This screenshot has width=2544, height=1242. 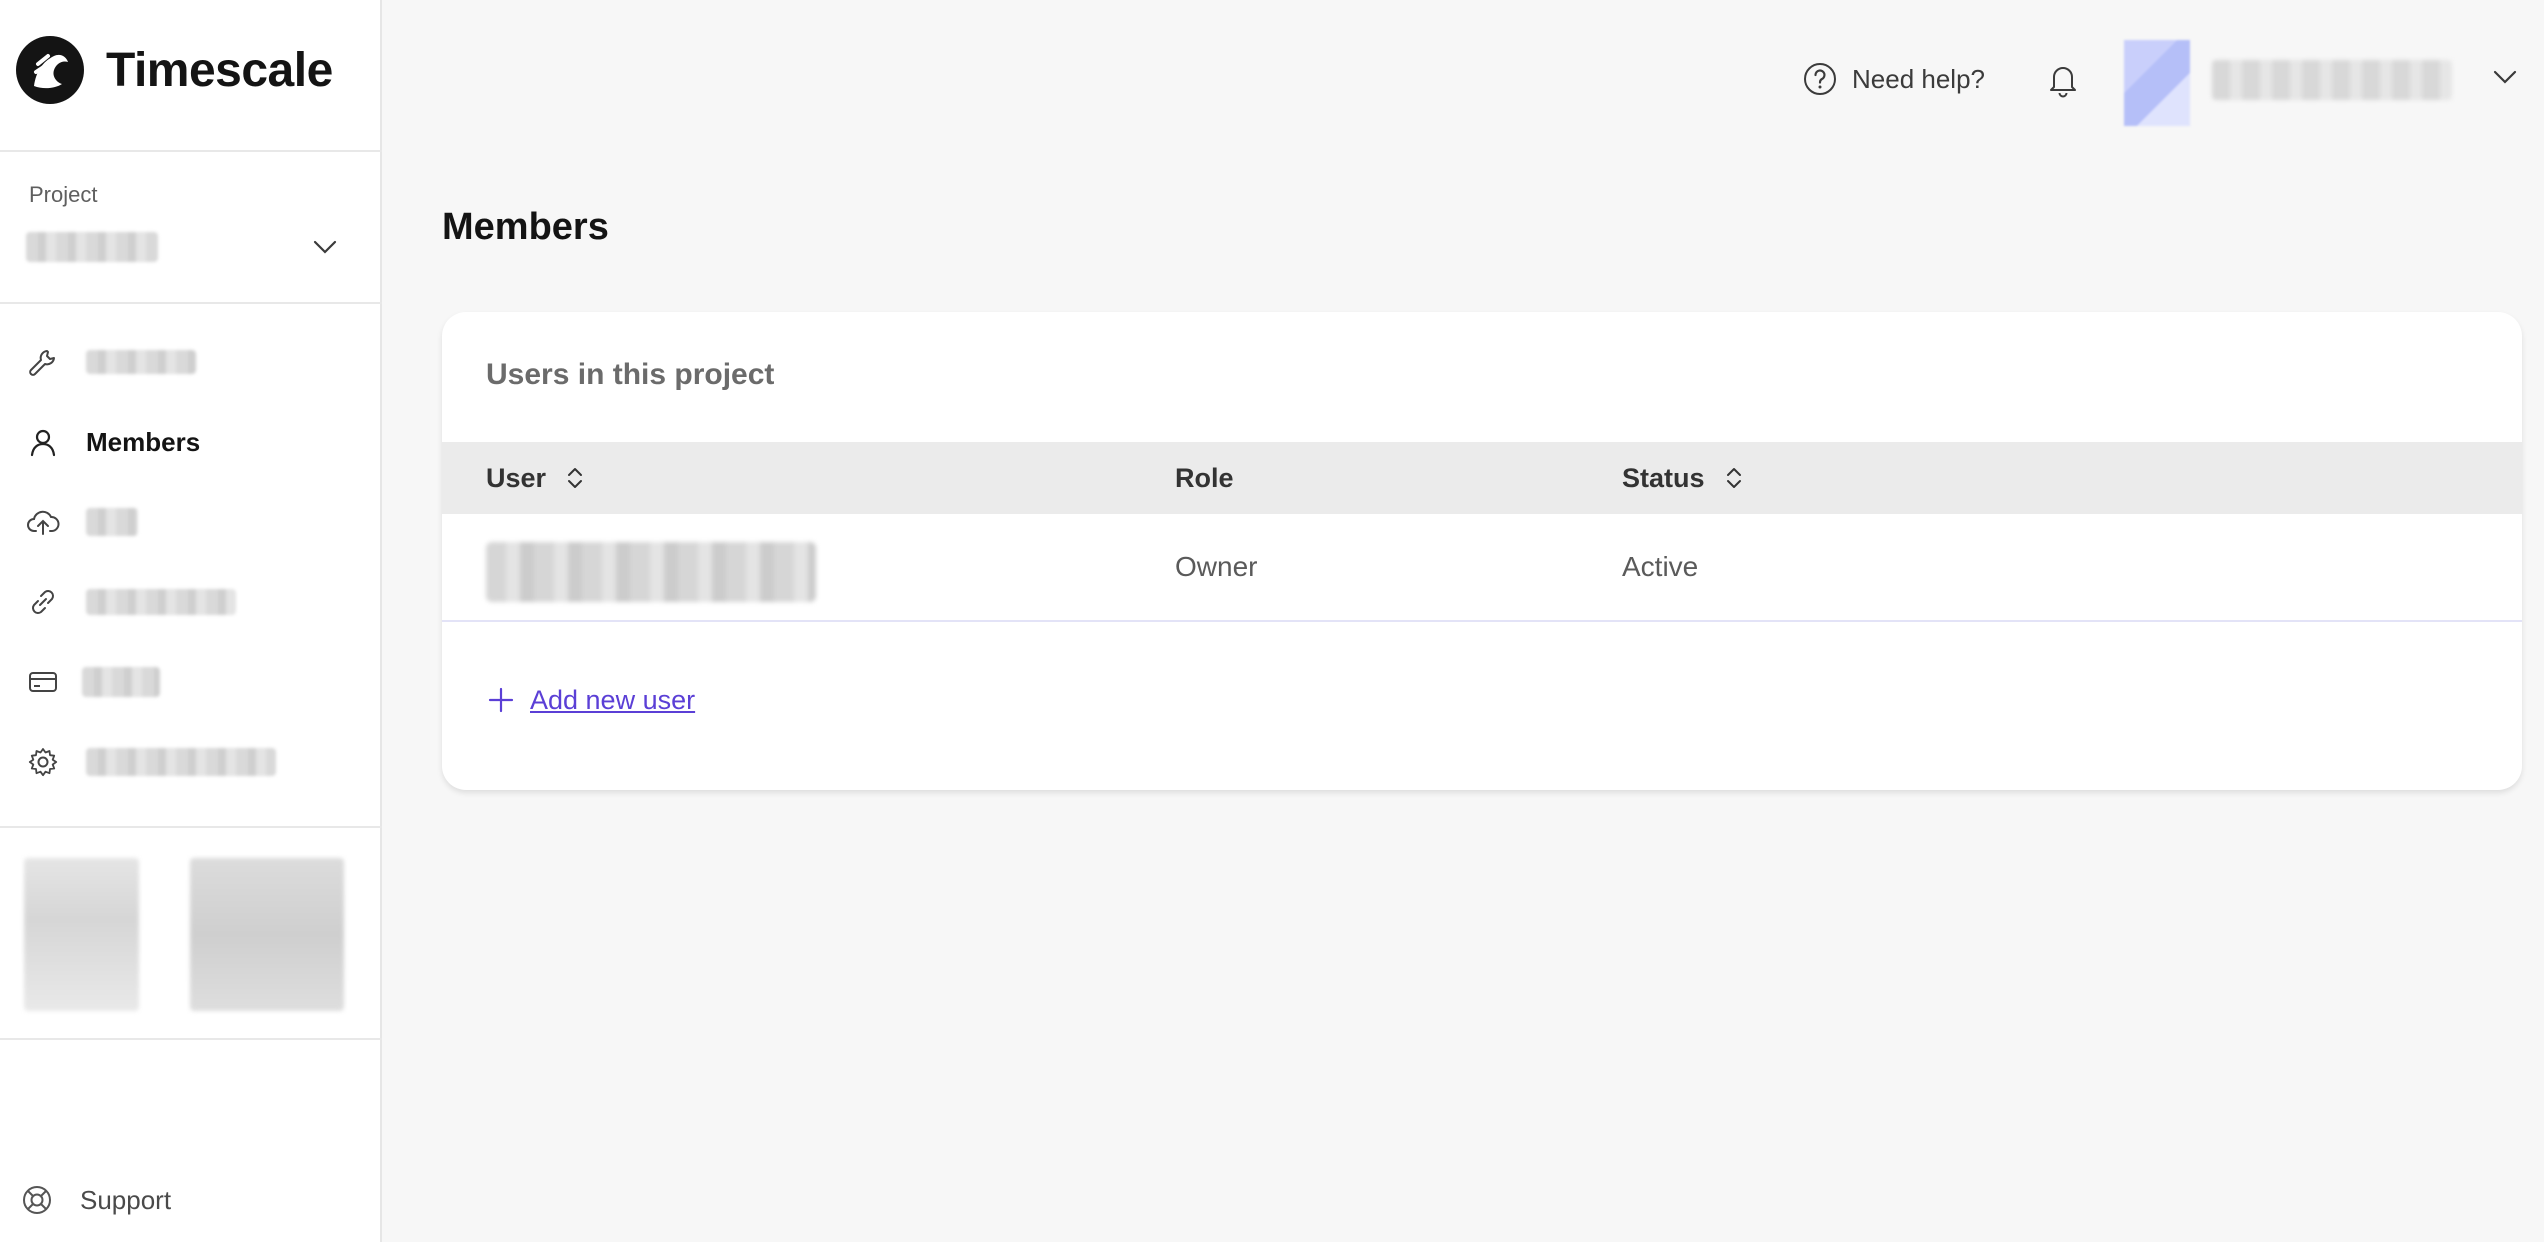 What do you see at coordinates (630, 374) in the screenshot?
I see `card-title: Users in this project` at bounding box center [630, 374].